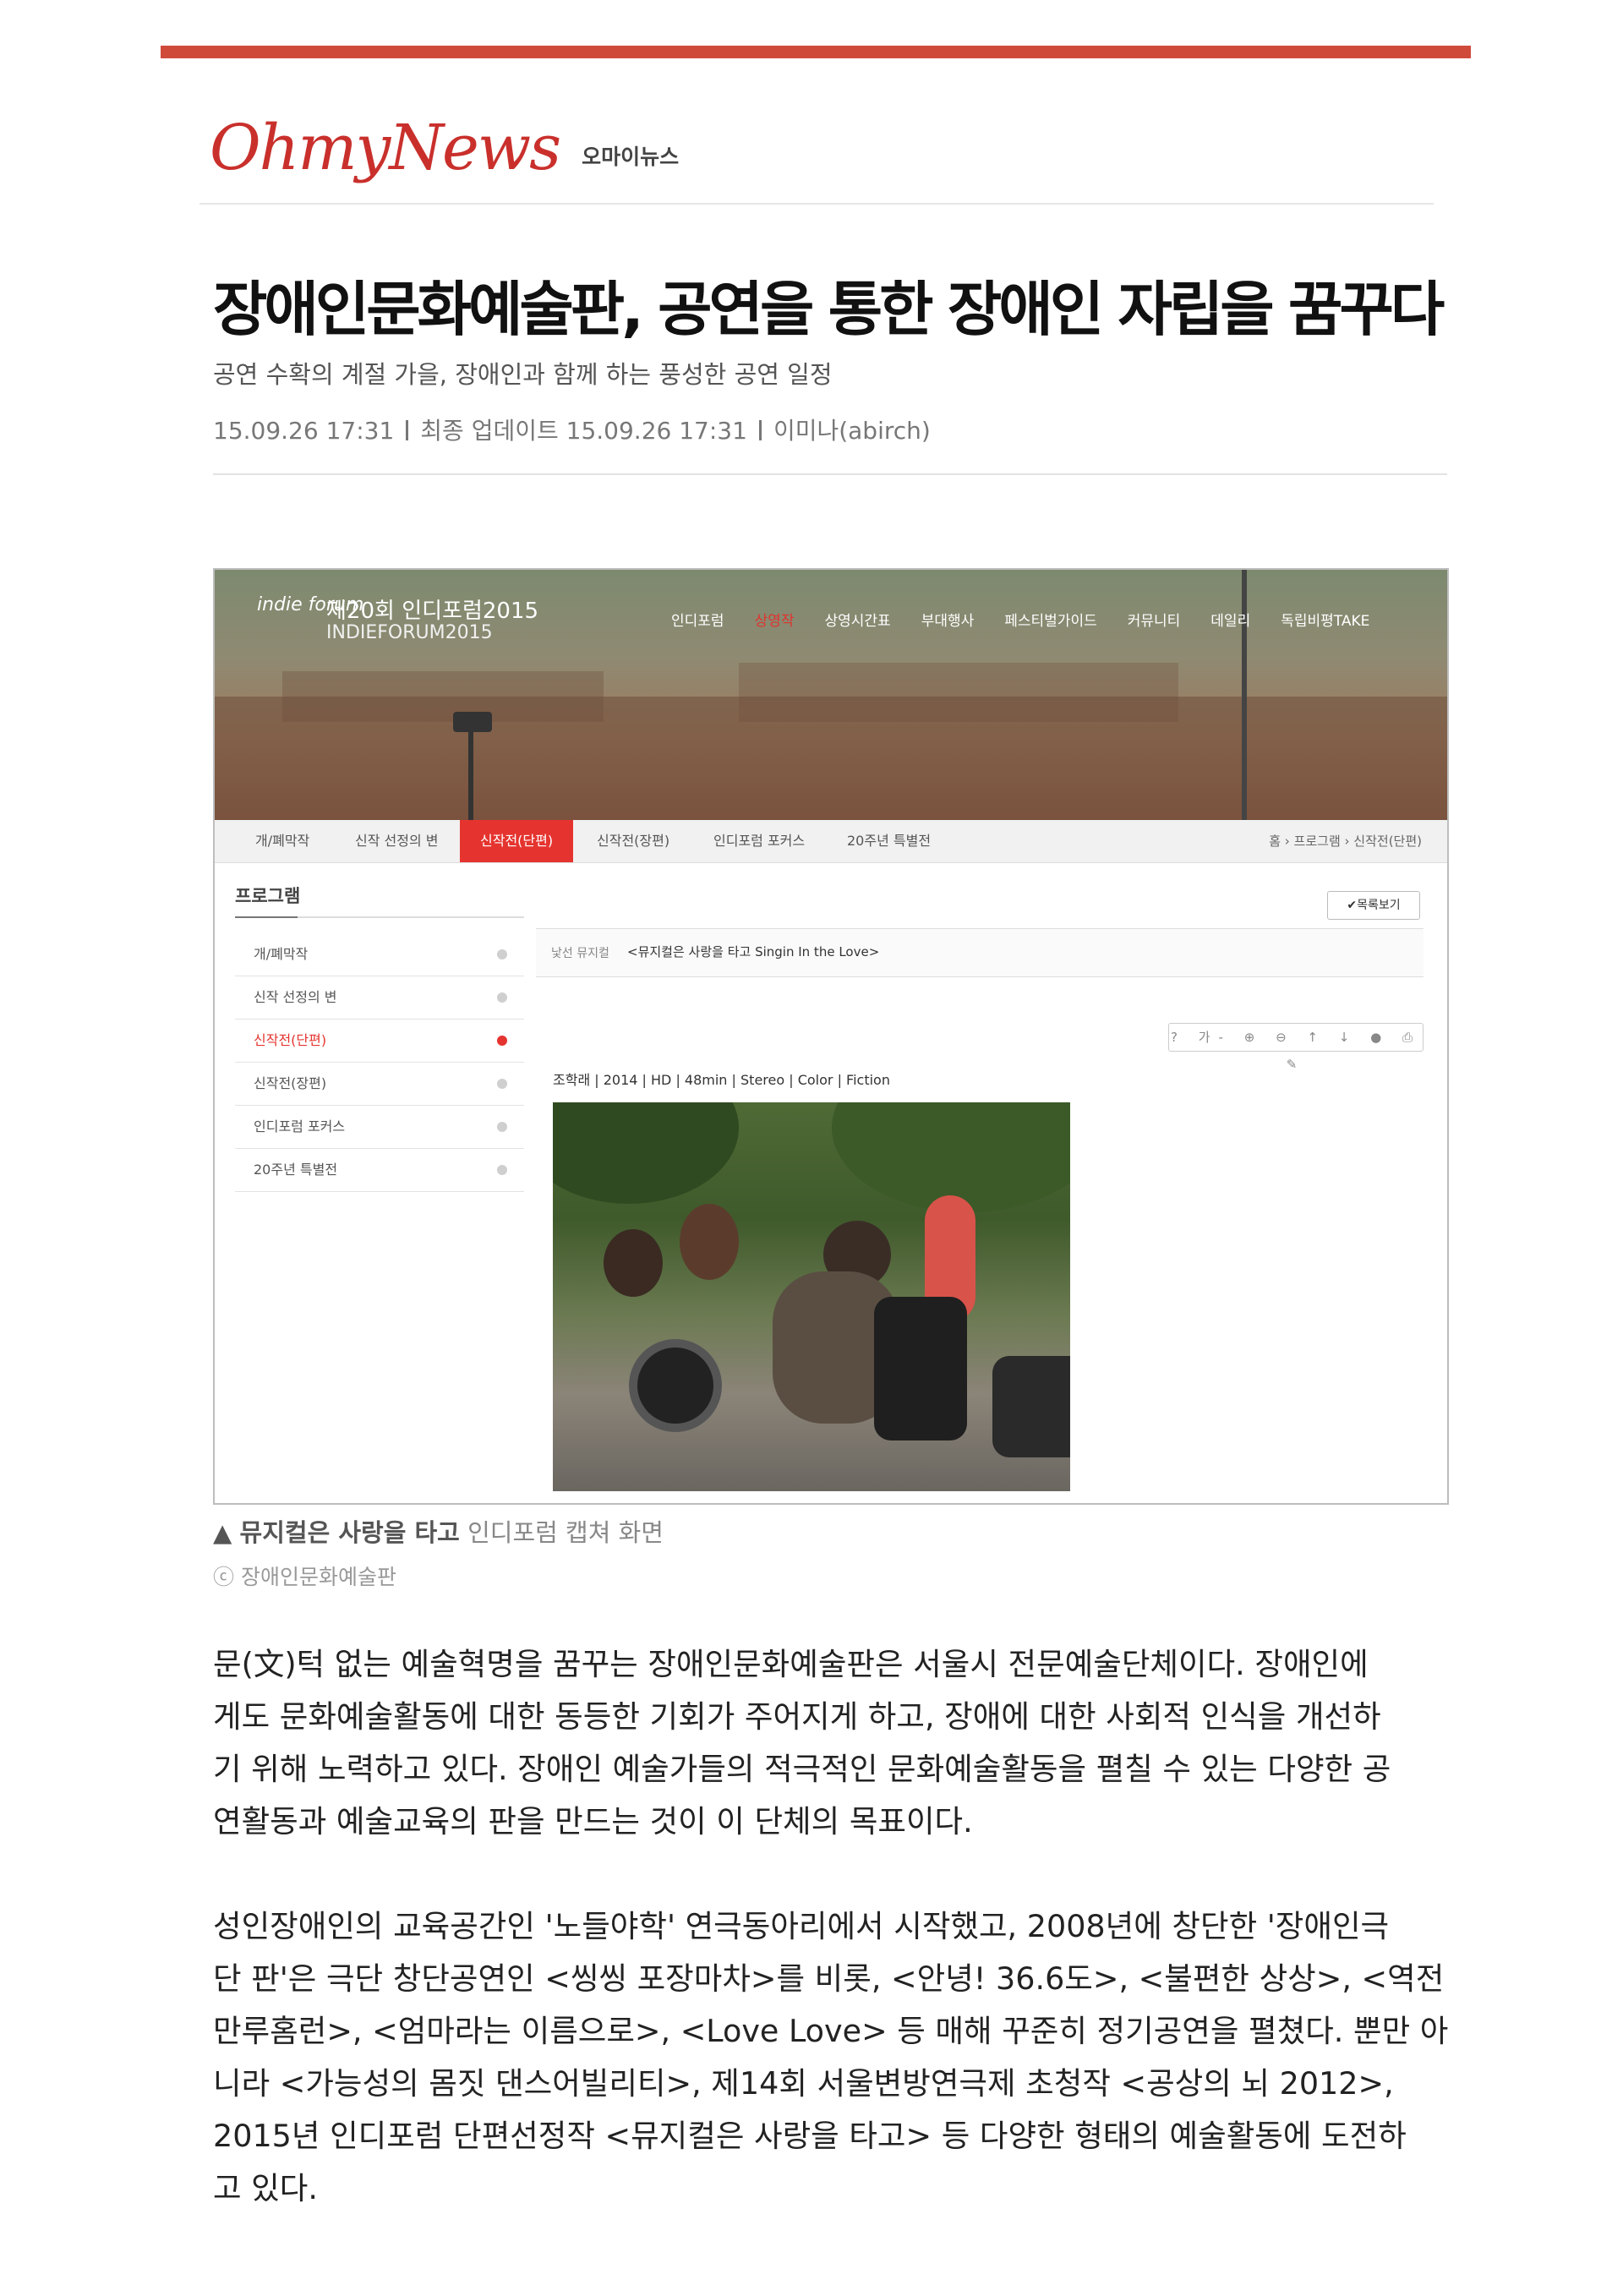 Image resolution: width=1623 pixels, height=2296 pixels. What do you see at coordinates (305, 1577) in the screenshot?
I see `image-credit: ⓒ 장애인문화예술판` at bounding box center [305, 1577].